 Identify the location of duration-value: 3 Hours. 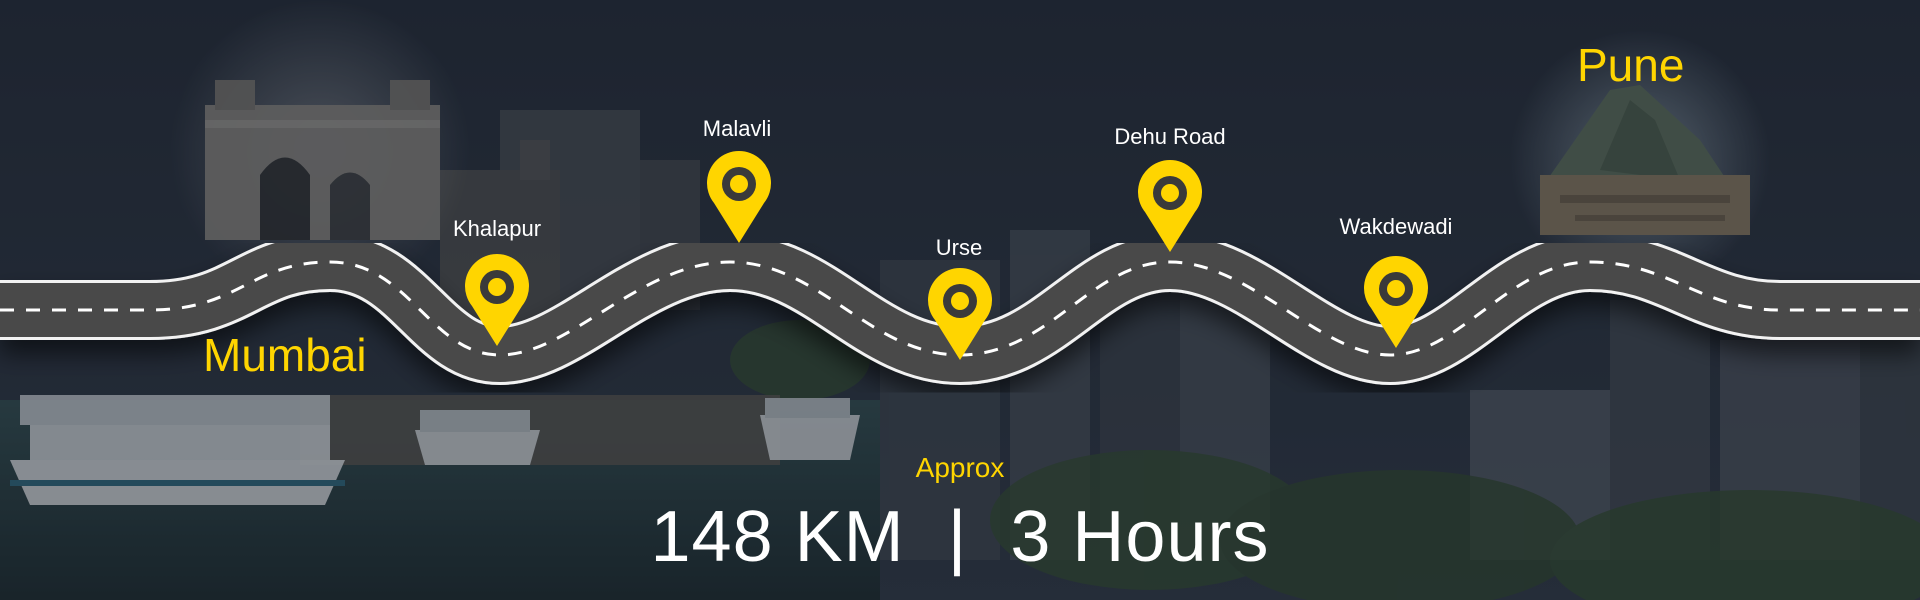
(1140, 537).